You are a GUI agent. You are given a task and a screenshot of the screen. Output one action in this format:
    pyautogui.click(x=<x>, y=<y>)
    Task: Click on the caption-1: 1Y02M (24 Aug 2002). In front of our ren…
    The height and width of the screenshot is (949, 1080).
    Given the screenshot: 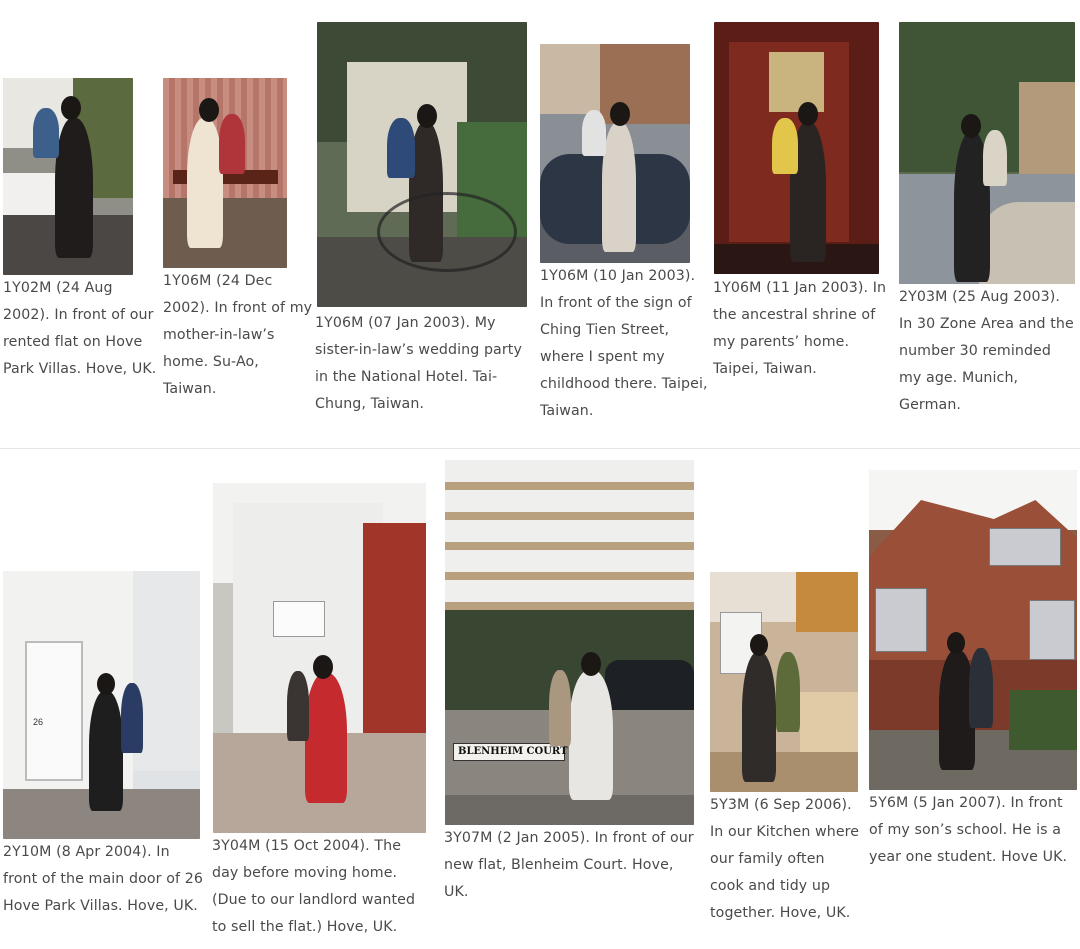 What is the action you would take?
    pyautogui.click(x=80, y=328)
    